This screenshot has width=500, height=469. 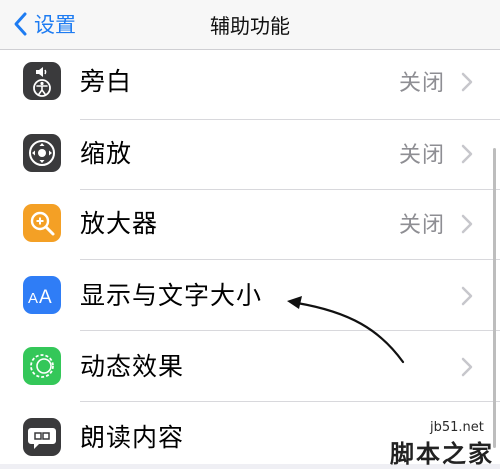 What do you see at coordinates (42, 366) in the screenshot?
I see `motion-icon` at bounding box center [42, 366].